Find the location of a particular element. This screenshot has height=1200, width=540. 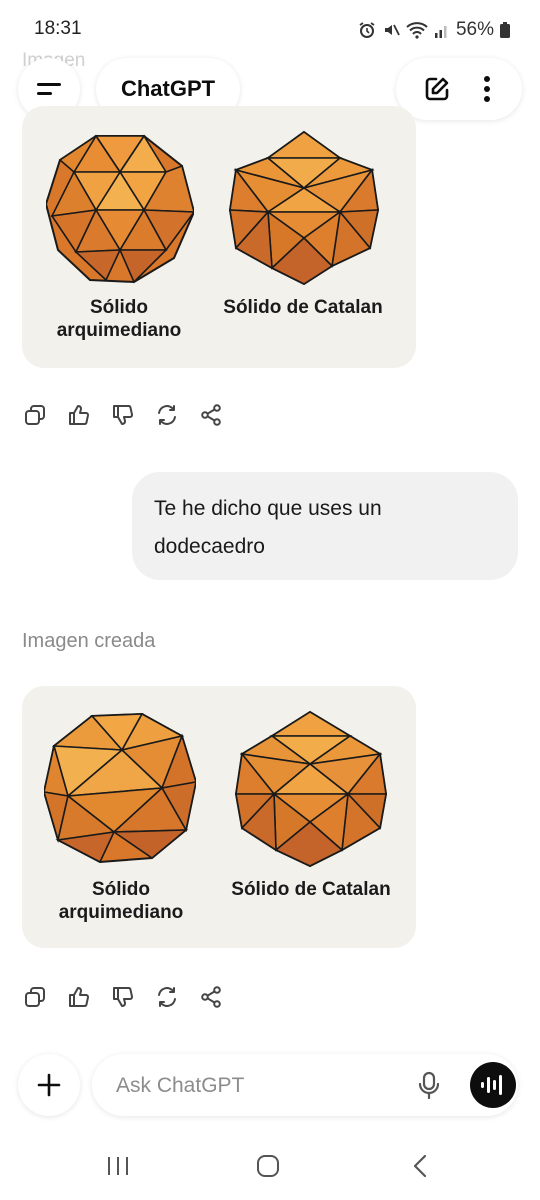

status-icons: 56% is located at coordinates (434, 30).